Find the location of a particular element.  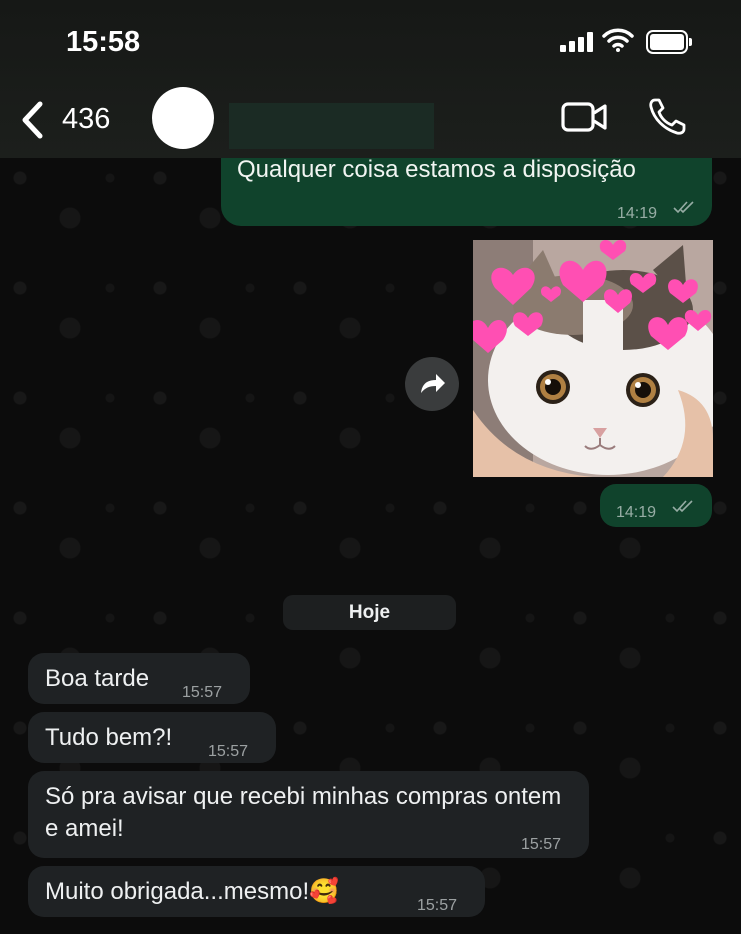

outgoing-image-timestamp: 14:19 is located at coordinates (656, 505).